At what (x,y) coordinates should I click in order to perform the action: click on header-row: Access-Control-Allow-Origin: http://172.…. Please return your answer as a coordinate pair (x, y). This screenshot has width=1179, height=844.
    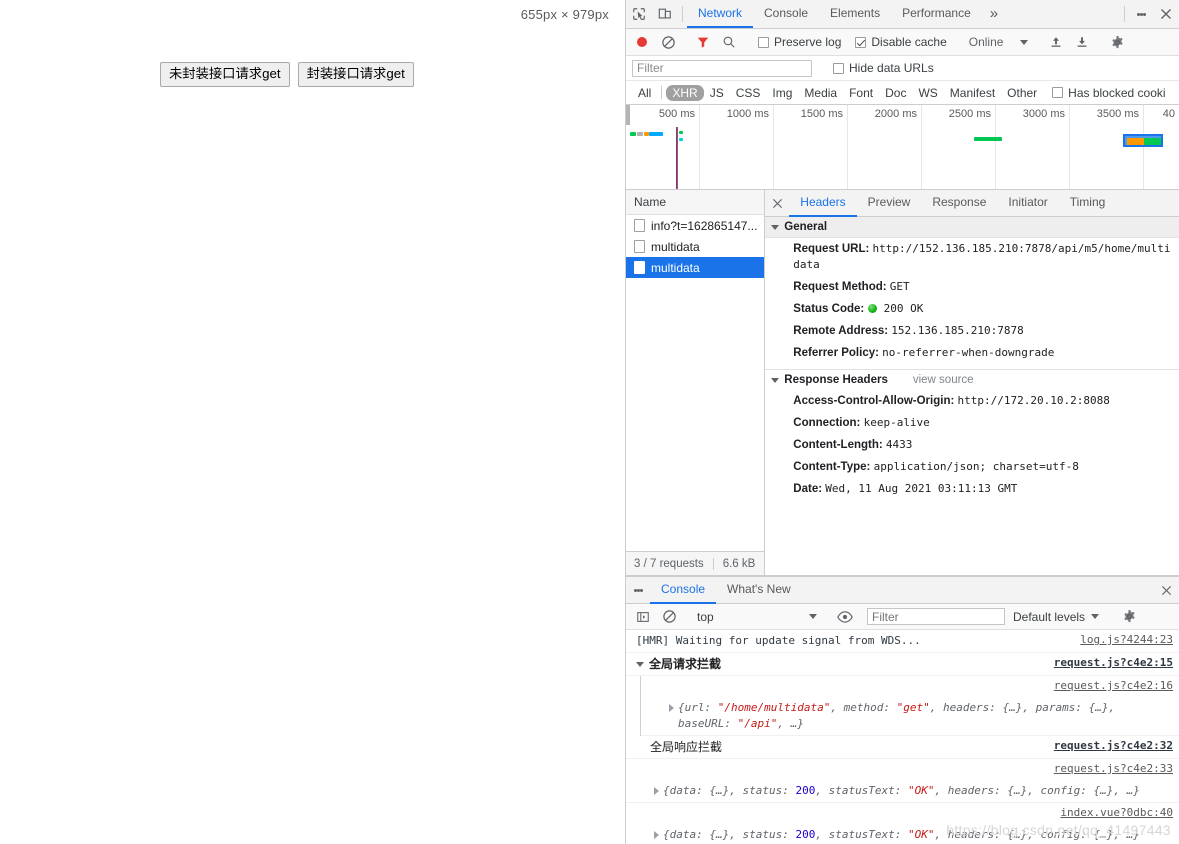
    Looking at the image, I should click on (972, 401).